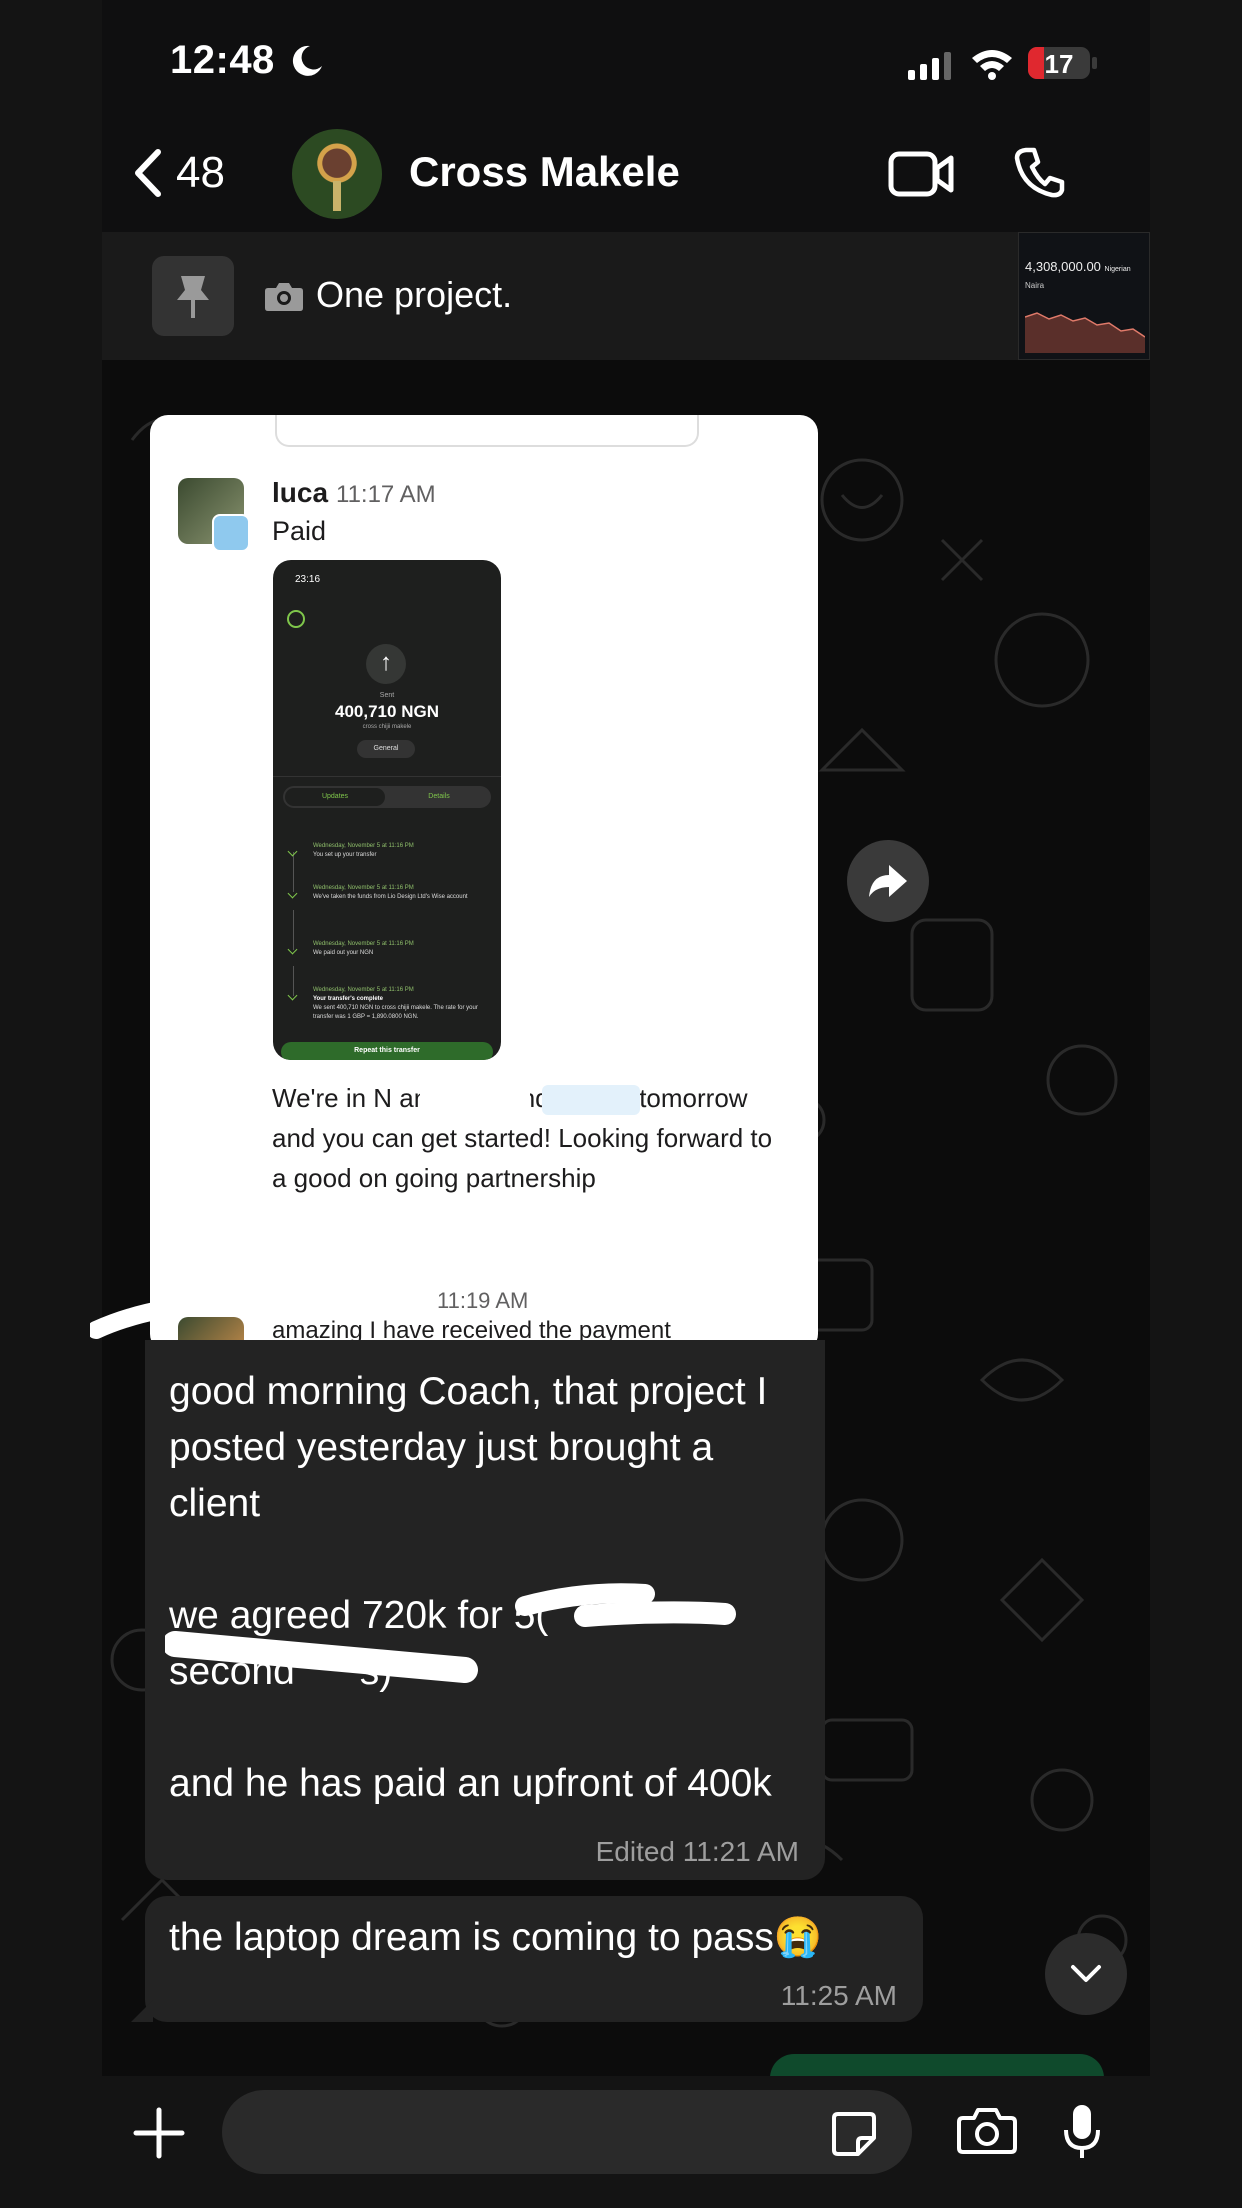 The width and height of the screenshot is (1242, 2208). I want to click on sender-text: Paid, so click(299, 531).